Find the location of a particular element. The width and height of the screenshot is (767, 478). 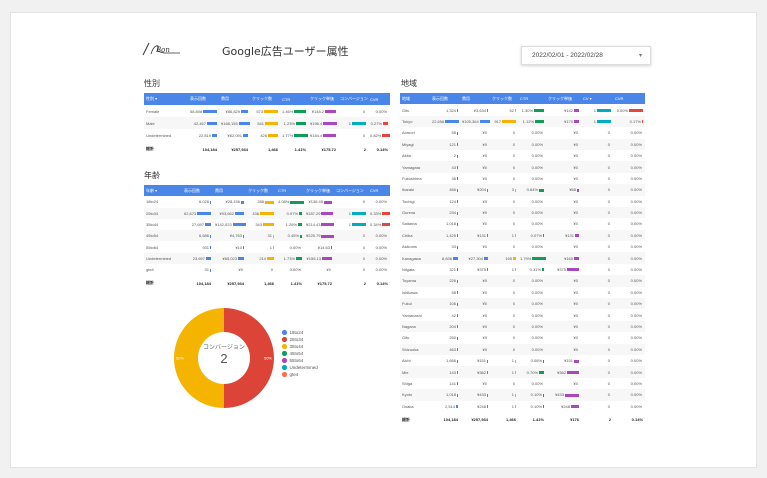

region-column-header: CV ▾ is located at coordinates (597, 99).